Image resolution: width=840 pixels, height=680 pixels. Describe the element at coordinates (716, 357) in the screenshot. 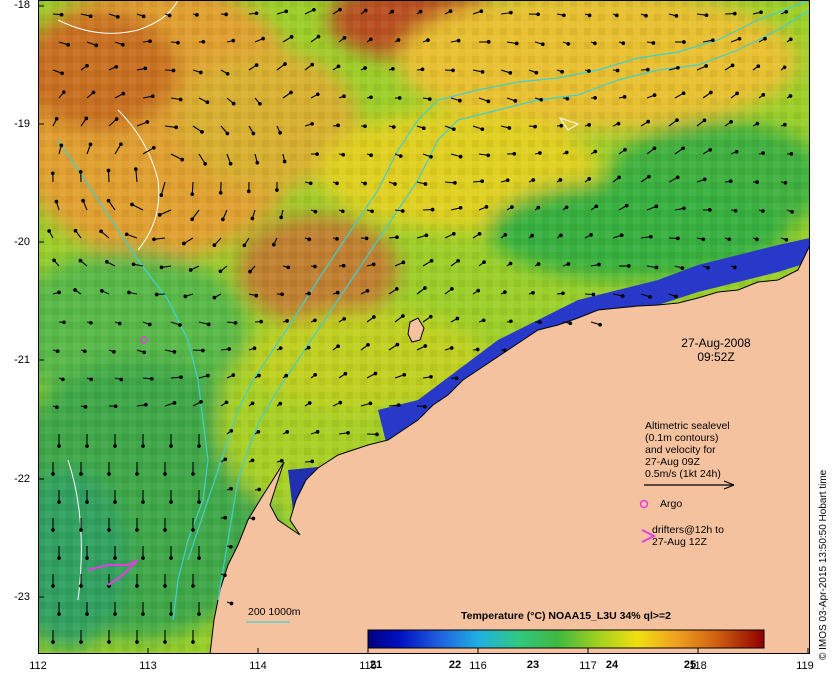

I see `map-time: 09:52Z` at that location.